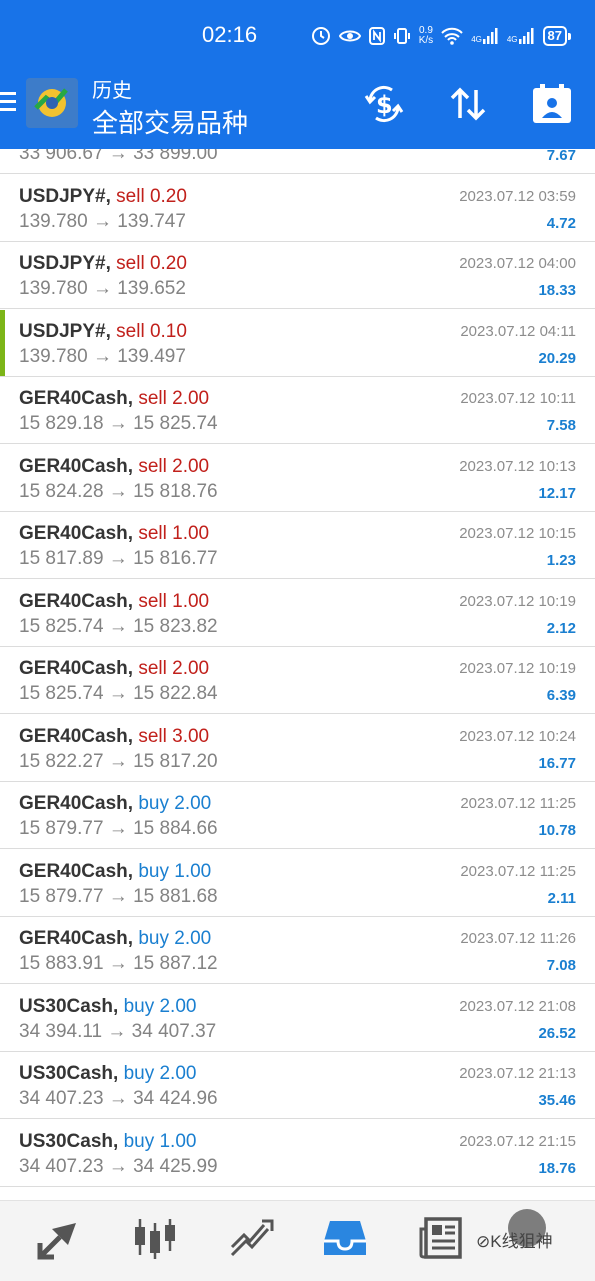  What do you see at coordinates (118, 1031) in the screenshot?
I see `trade-prices: 34 394.11 → 34 407.37` at bounding box center [118, 1031].